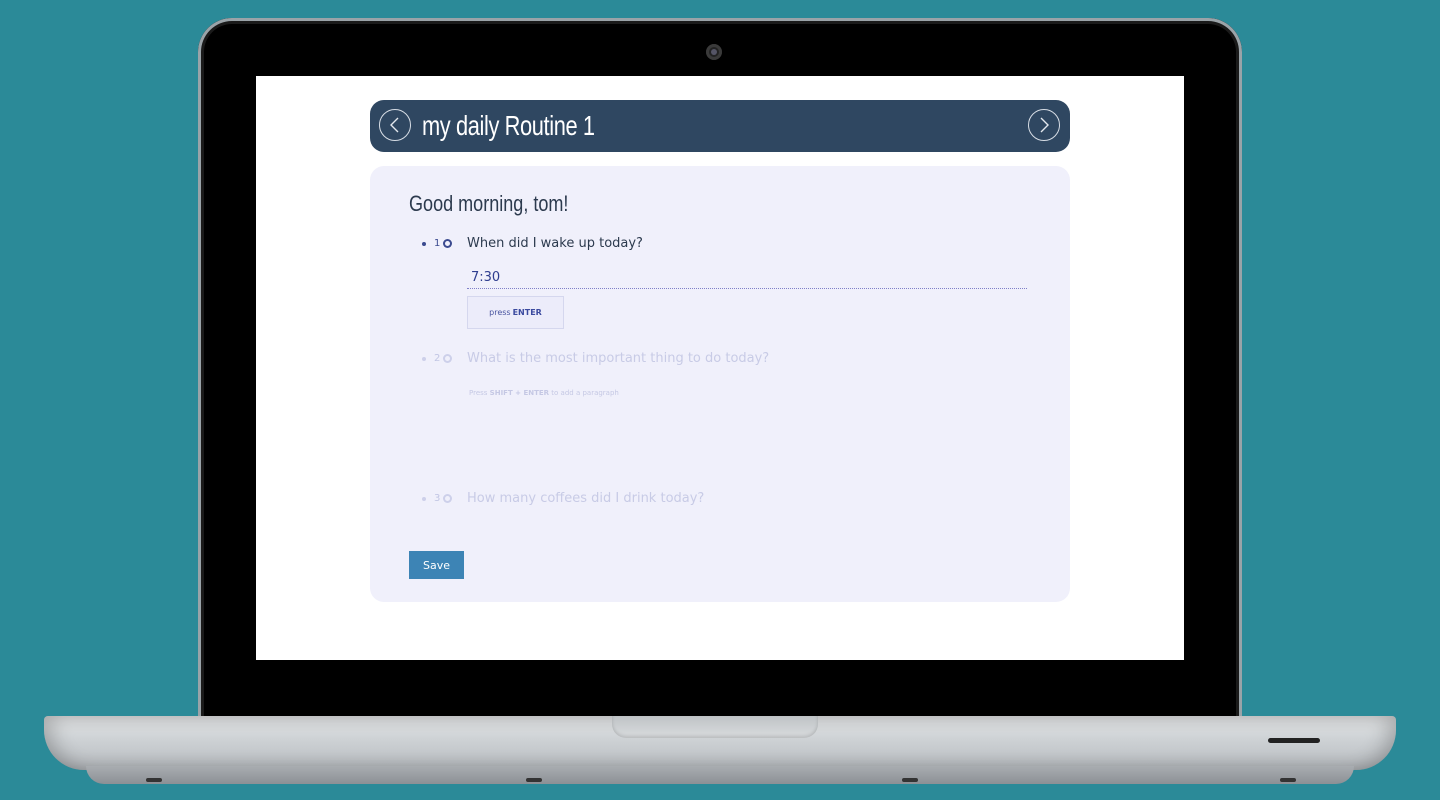 The width and height of the screenshot is (1440, 800). What do you see at coordinates (720, 775) in the screenshot?
I see `laptop-base-bottom` at bounding box center [720, 775].